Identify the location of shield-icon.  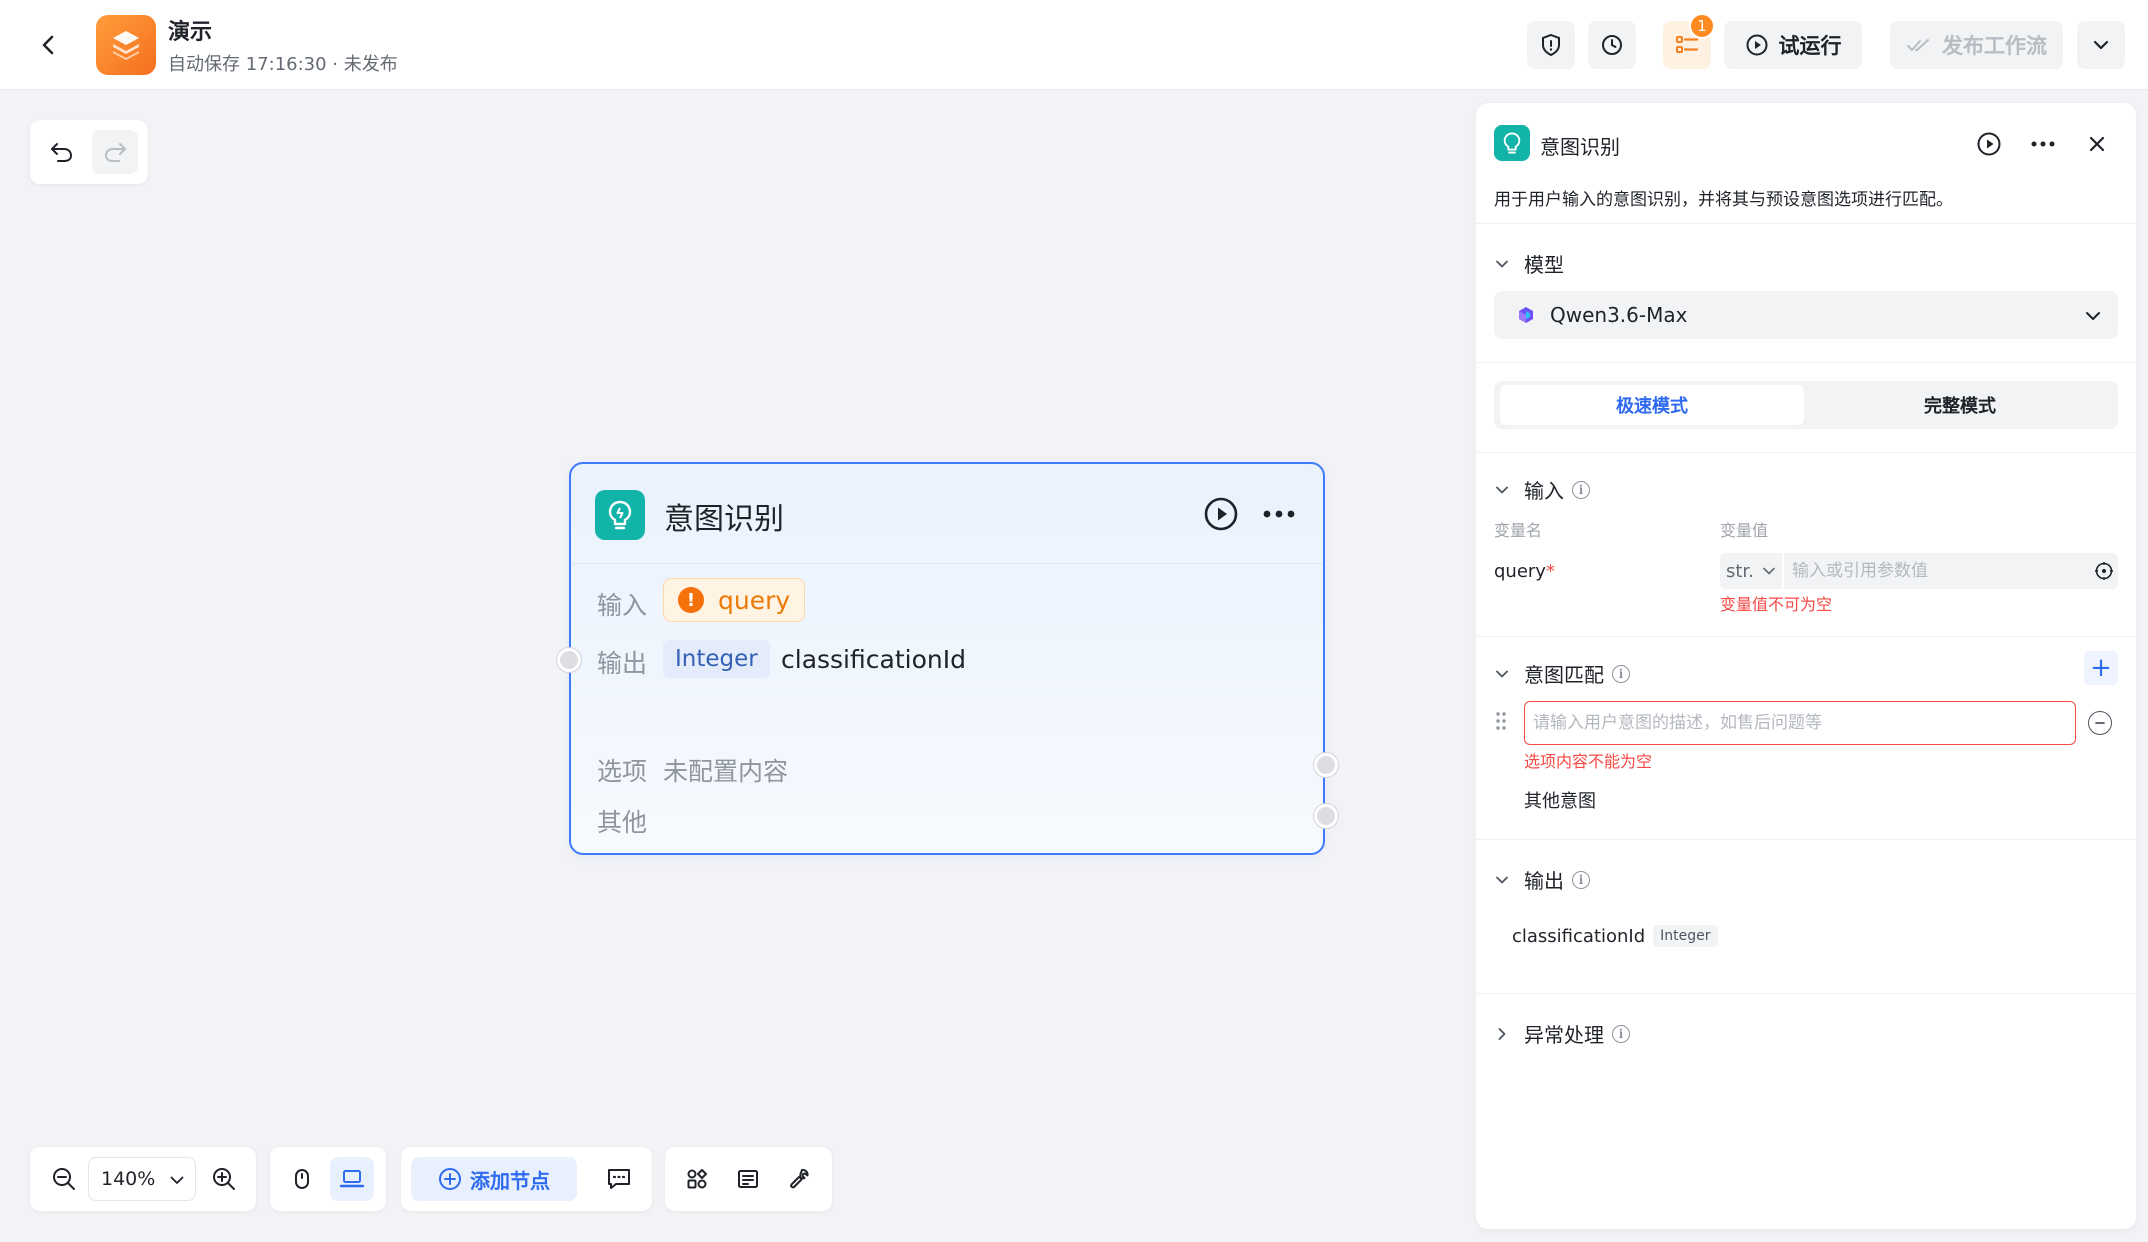
(1551, 45).